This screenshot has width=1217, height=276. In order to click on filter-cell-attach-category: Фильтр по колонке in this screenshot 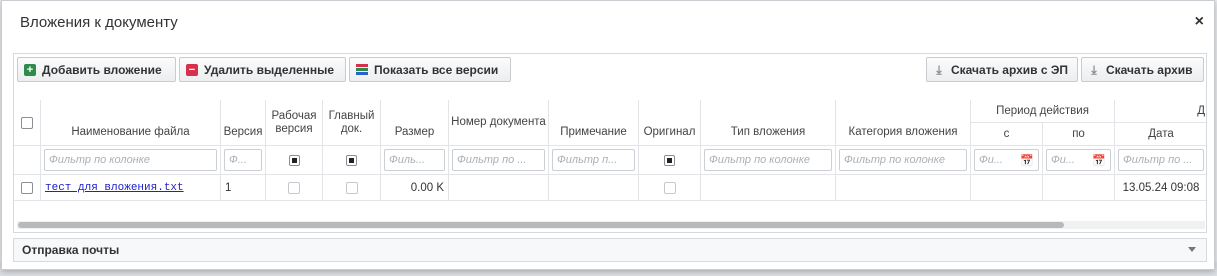, I will do `click(903, 160)`.